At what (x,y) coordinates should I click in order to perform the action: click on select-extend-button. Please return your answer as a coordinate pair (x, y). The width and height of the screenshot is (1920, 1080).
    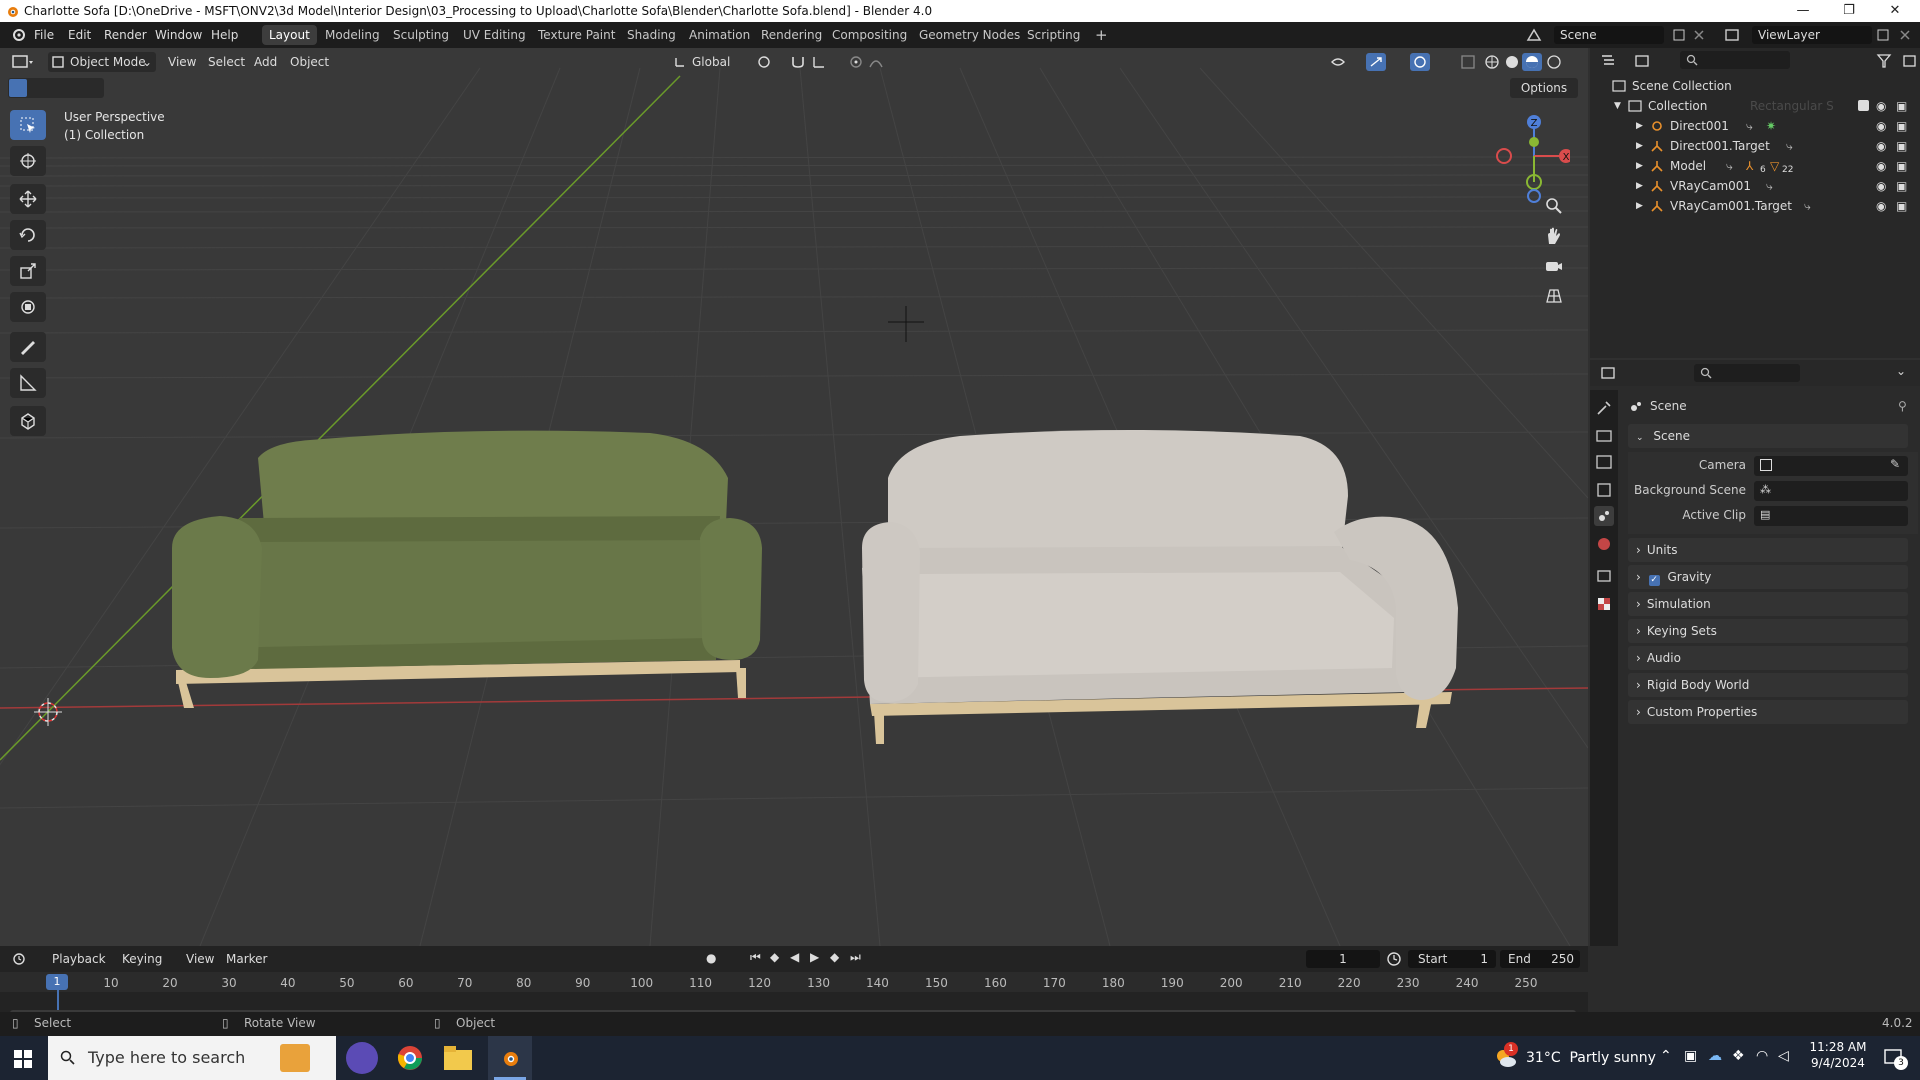
    Looking at the image, I should click on (37, 88).